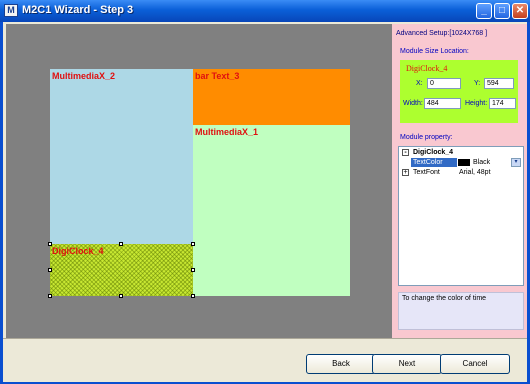  Describe the element at coordinates (516, 162) in the screenshot. I see `chevron-down-icon: ▾` at that location.